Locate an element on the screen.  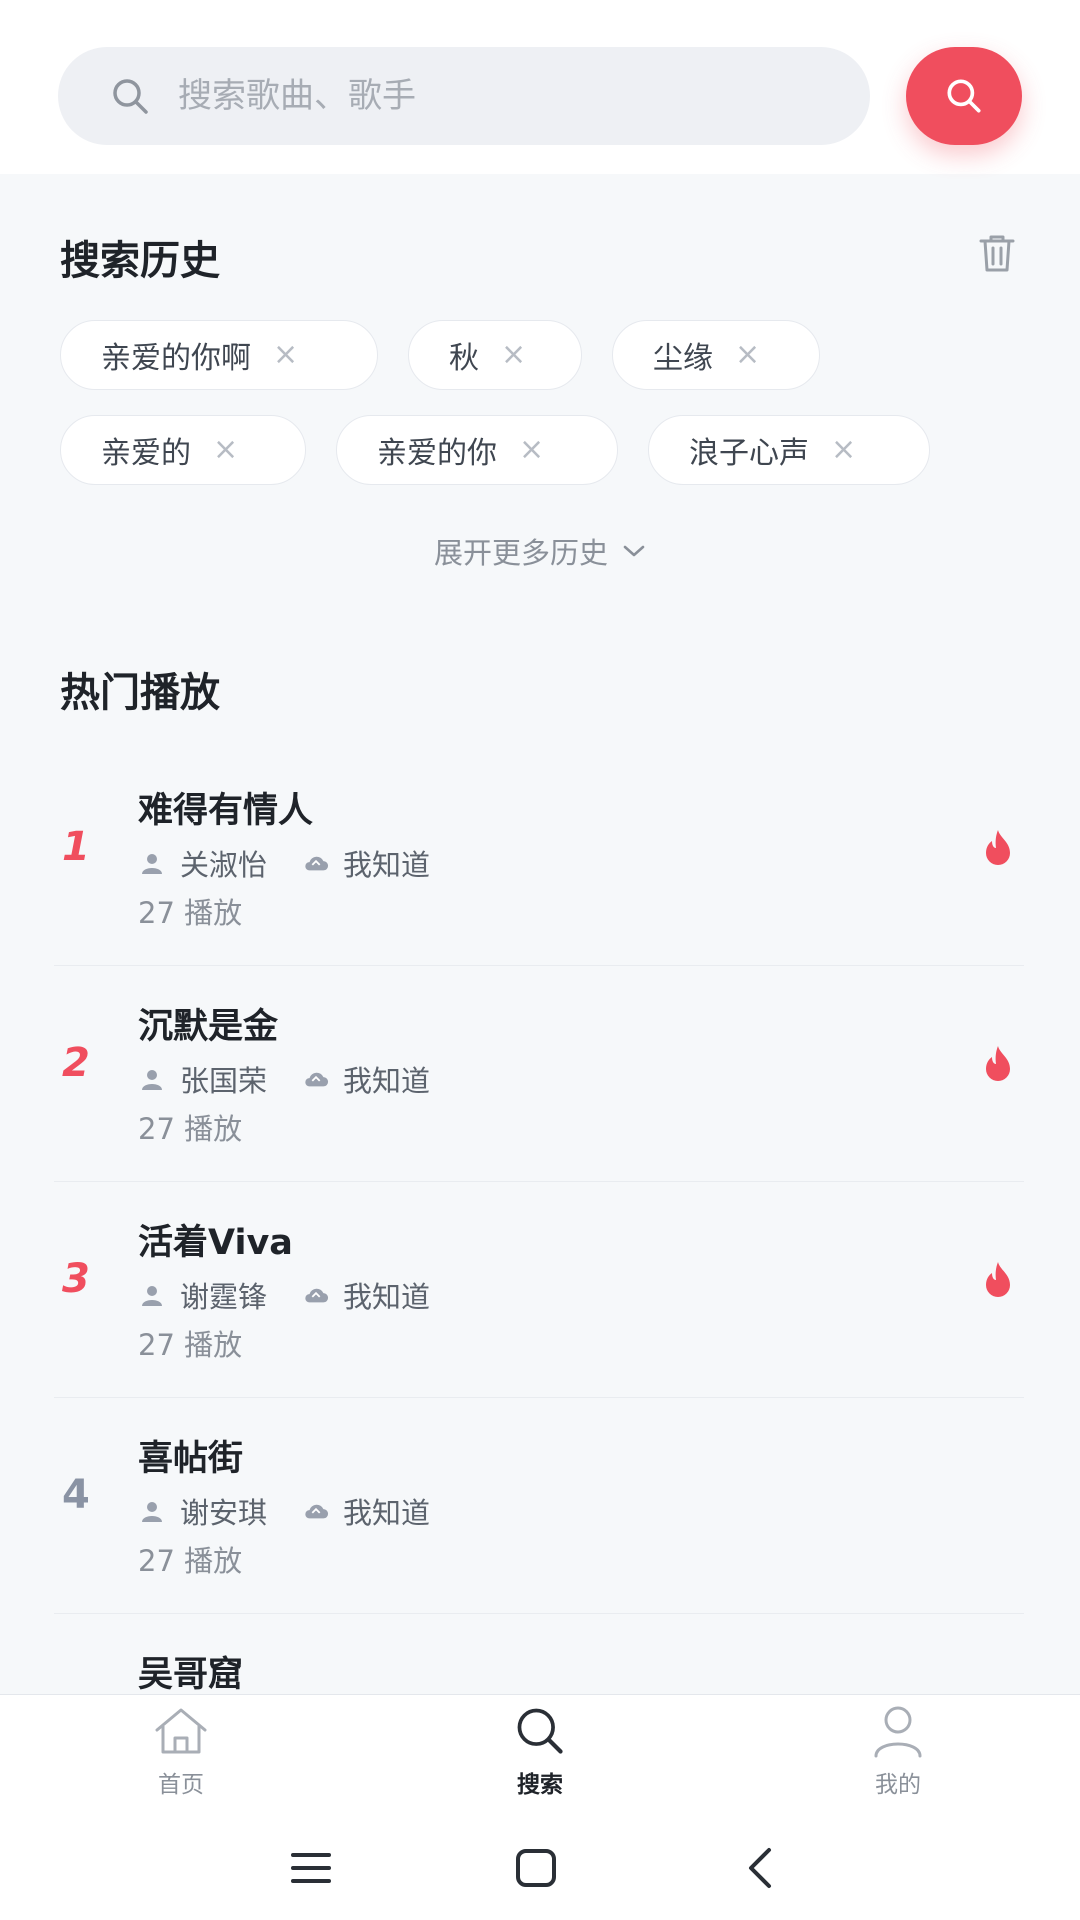
tab-home: 首页 is located at coordinates (181, 1756).